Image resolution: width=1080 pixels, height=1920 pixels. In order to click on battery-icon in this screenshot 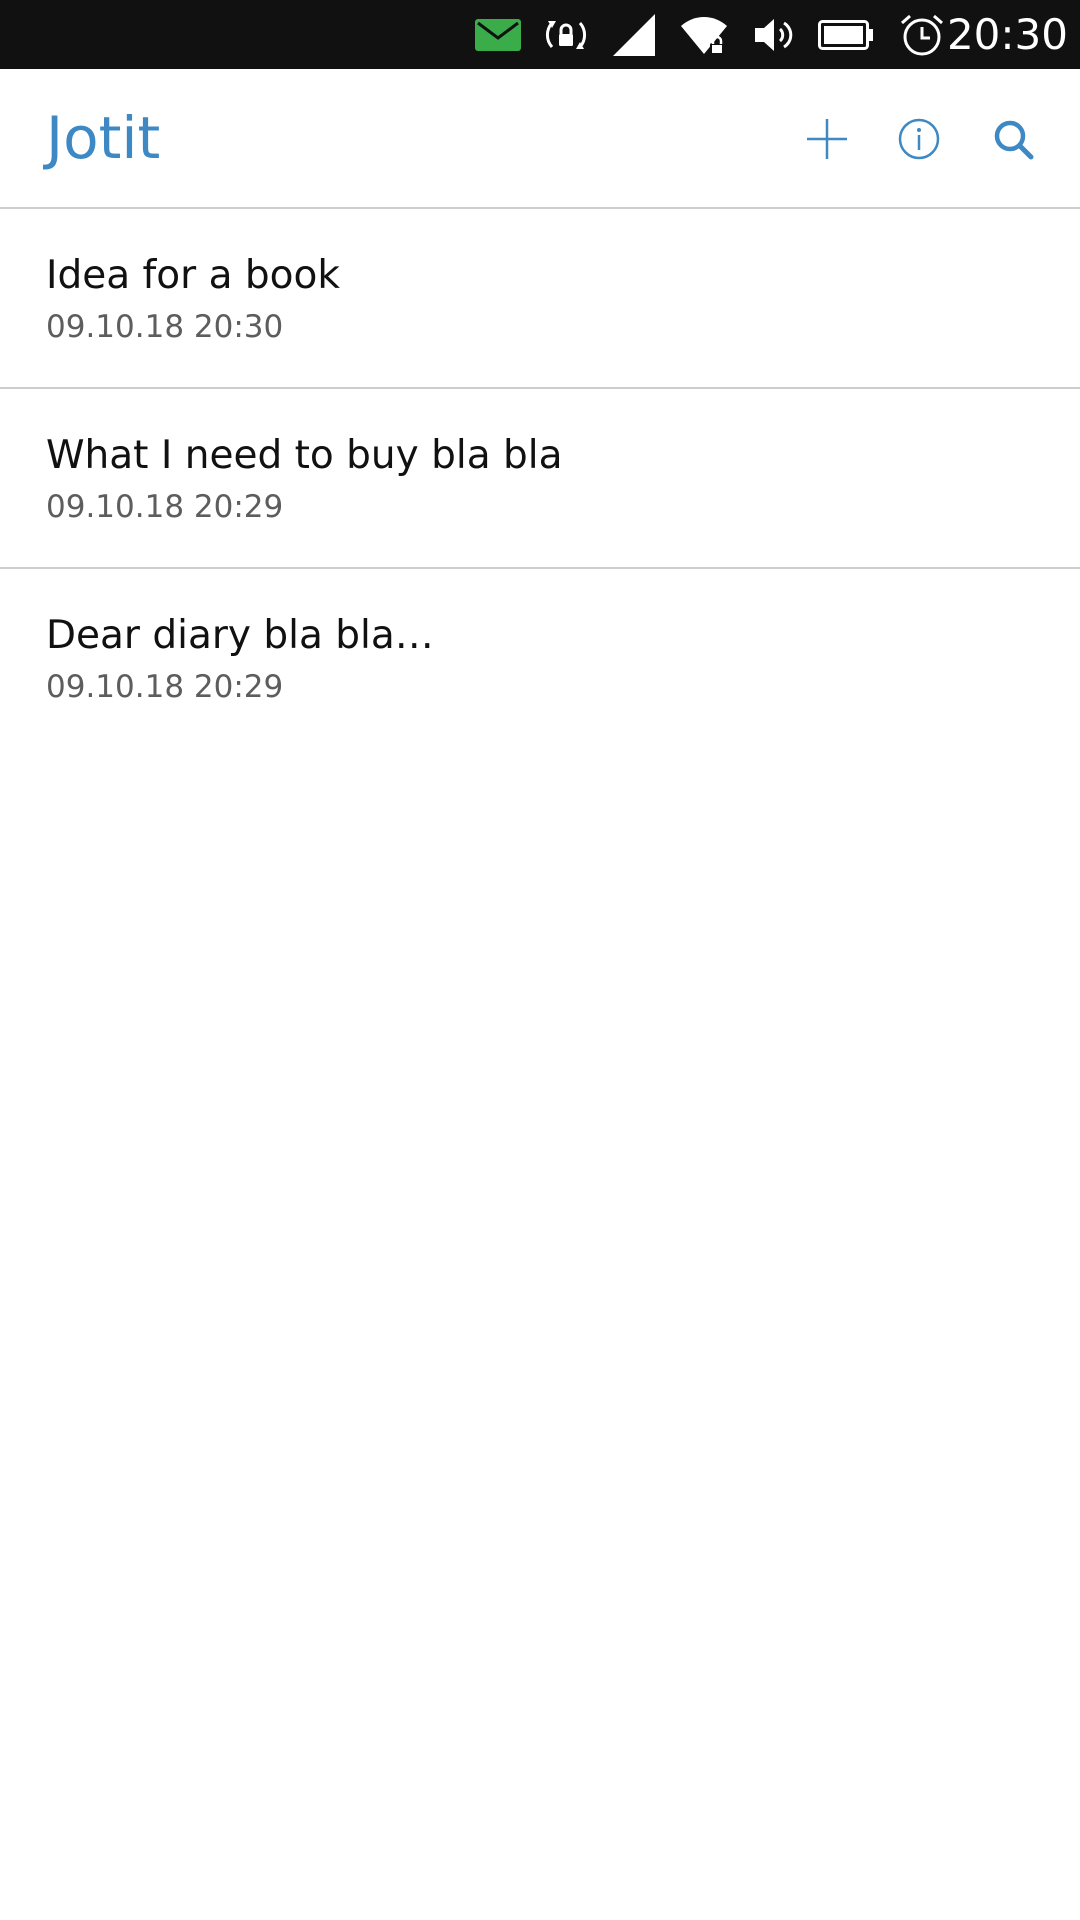, I will do `click(846, 34)`.